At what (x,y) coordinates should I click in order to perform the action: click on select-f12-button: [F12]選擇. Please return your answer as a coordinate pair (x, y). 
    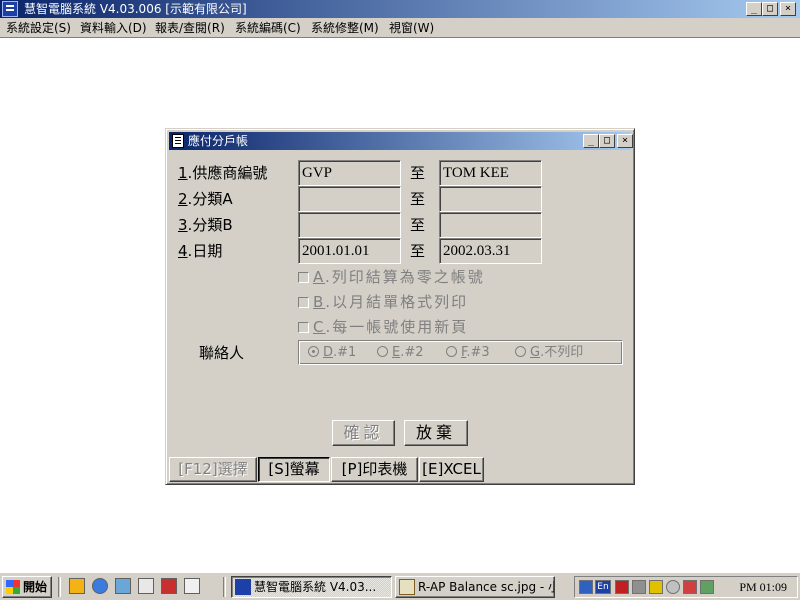
    Looking at the image, I should click on (213, 469).